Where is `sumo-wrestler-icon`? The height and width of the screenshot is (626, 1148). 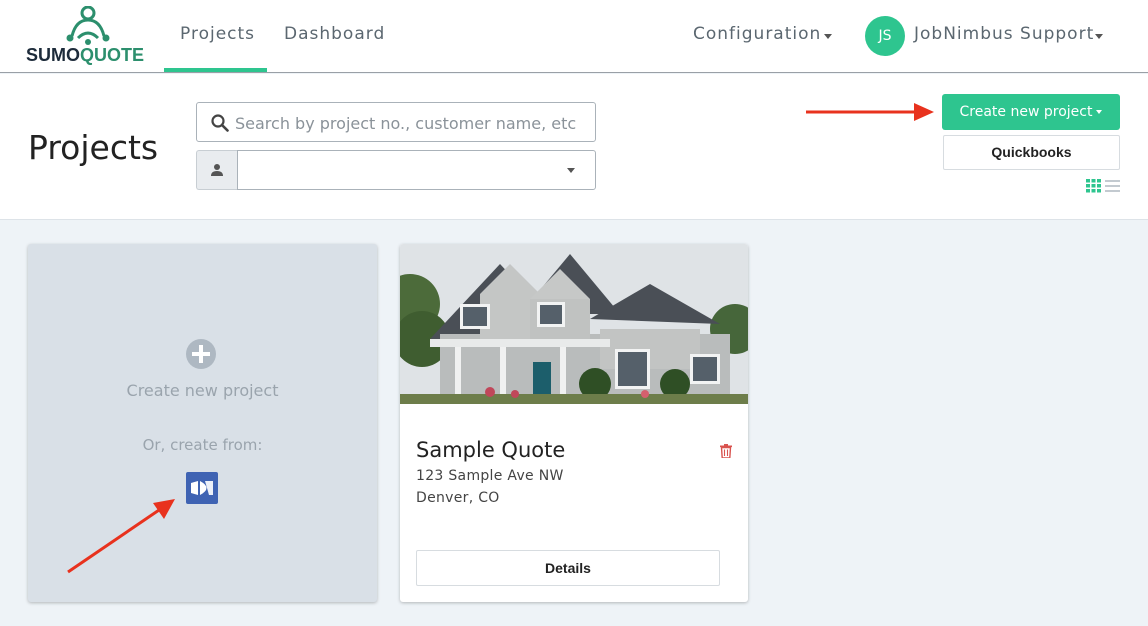 sumo-wrestler-icon is located at coordinates (88, 25).